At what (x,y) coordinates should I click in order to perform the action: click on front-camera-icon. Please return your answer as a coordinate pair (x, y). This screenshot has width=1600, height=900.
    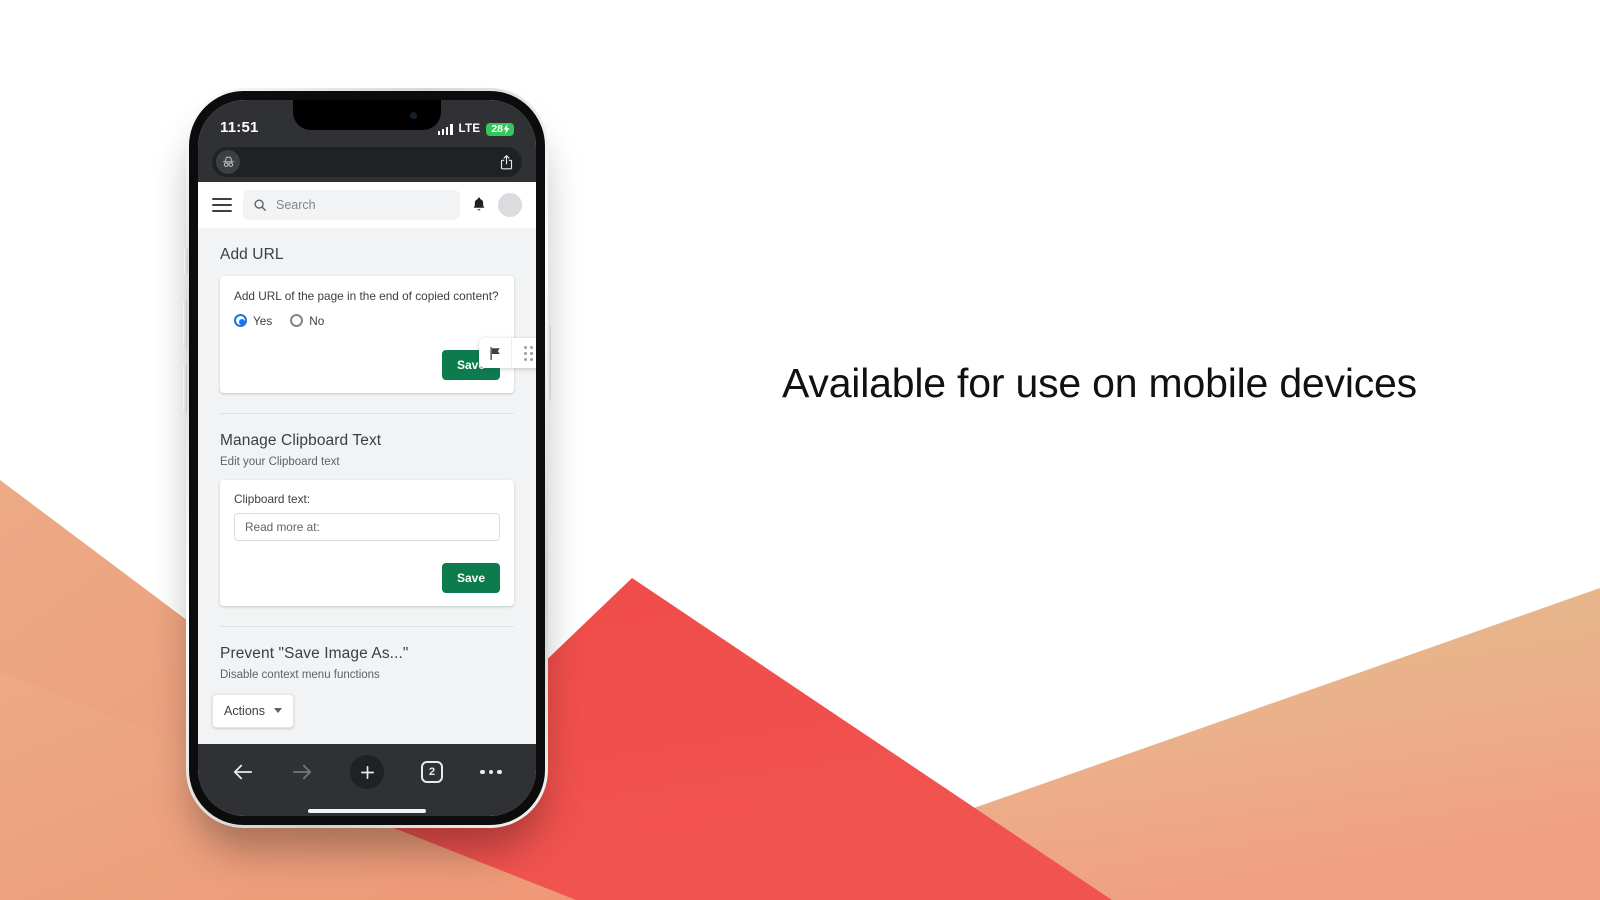
    Looking at the image, I should click on (413, 115).